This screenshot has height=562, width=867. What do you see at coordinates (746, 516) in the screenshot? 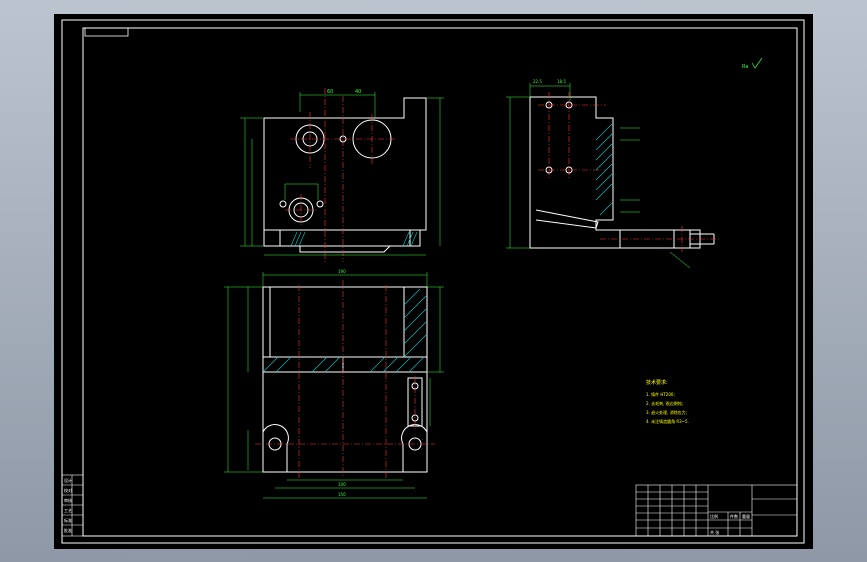
I see `title-block-label: 重量` at bounding box center [746, 516].